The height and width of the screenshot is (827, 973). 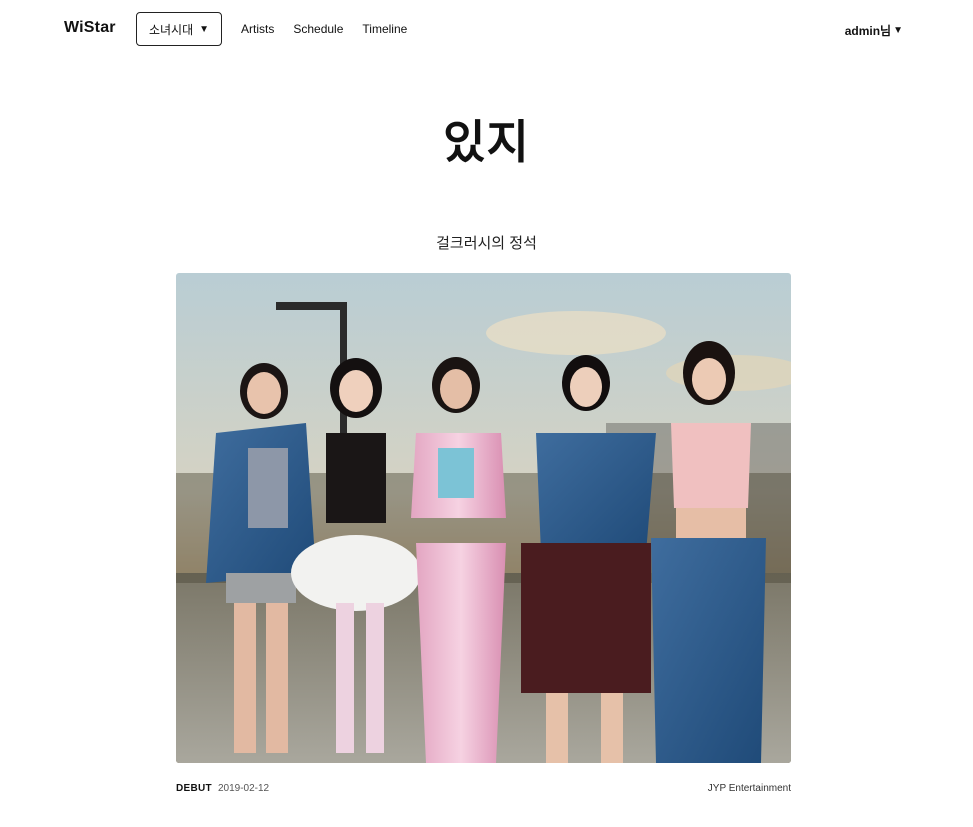 What do you see at coordinates (868, 31) in the screenshot?
I see `user-menu-label: admin님` at bounding box center [868, 31].